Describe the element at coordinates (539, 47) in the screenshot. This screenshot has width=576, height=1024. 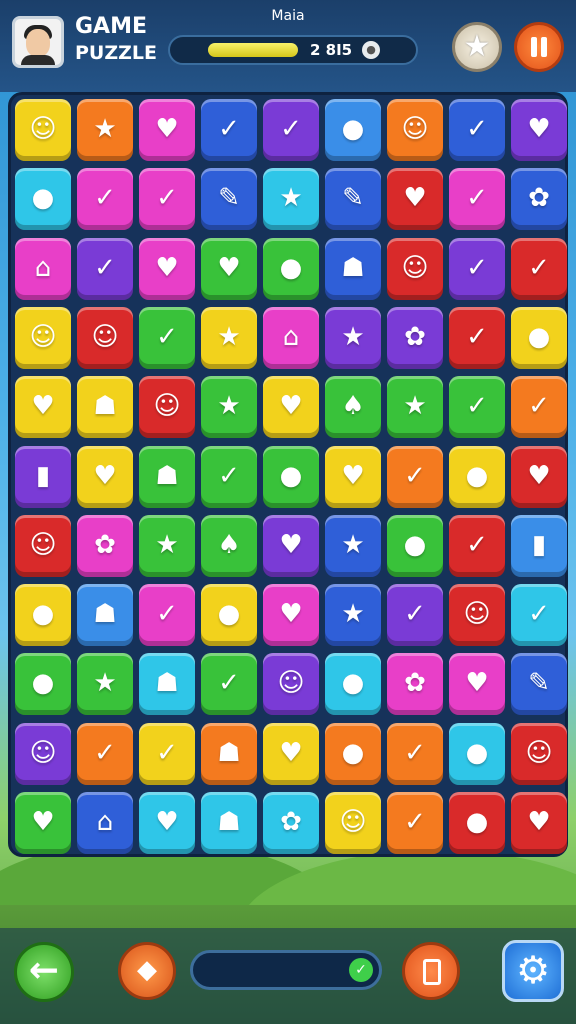
I see `pause-button` at that location.